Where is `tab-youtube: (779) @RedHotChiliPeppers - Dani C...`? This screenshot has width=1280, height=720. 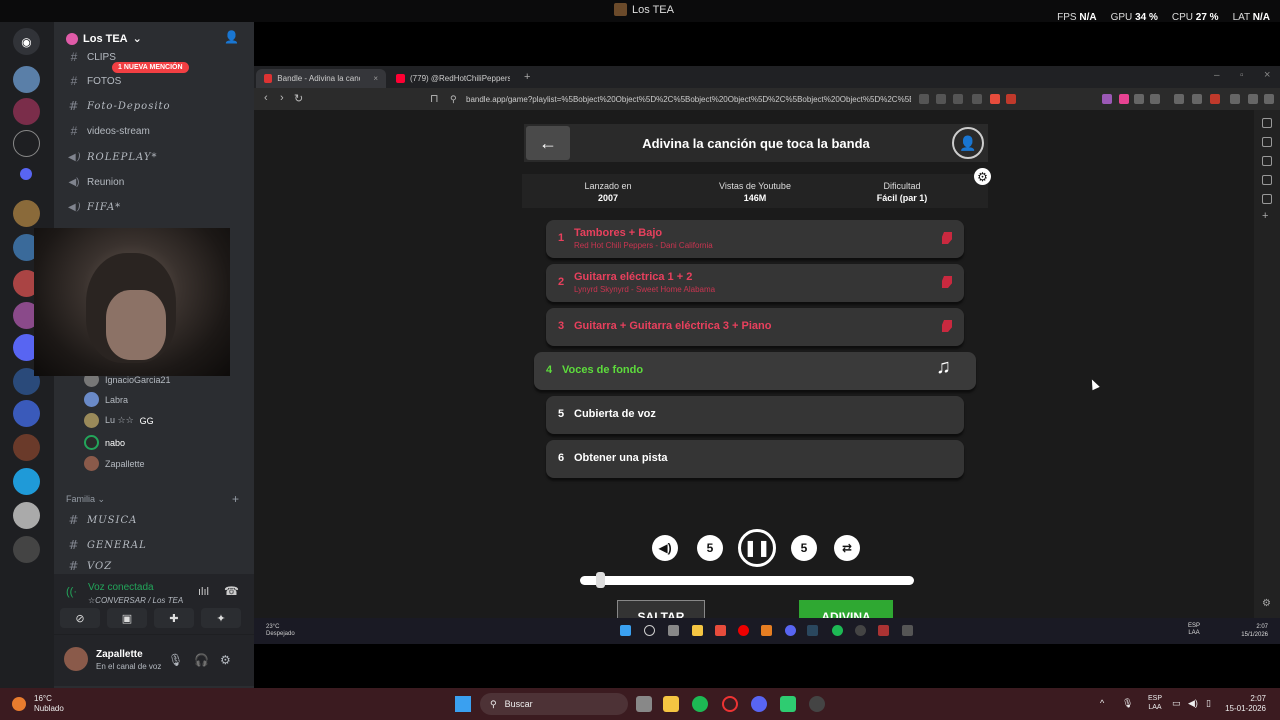
tab-youtube: (779) @RedHotChiliPeppers - Dani C... is located at coordinates (453, 78).